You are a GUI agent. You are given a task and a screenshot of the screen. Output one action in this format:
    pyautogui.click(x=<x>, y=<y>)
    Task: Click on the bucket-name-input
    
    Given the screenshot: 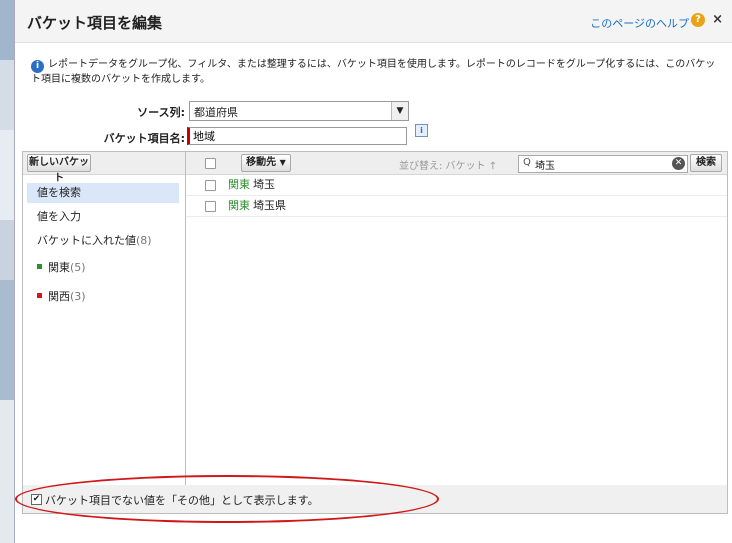 What is the action you would take?
    pyautogui.click(x=297, y=136)
    